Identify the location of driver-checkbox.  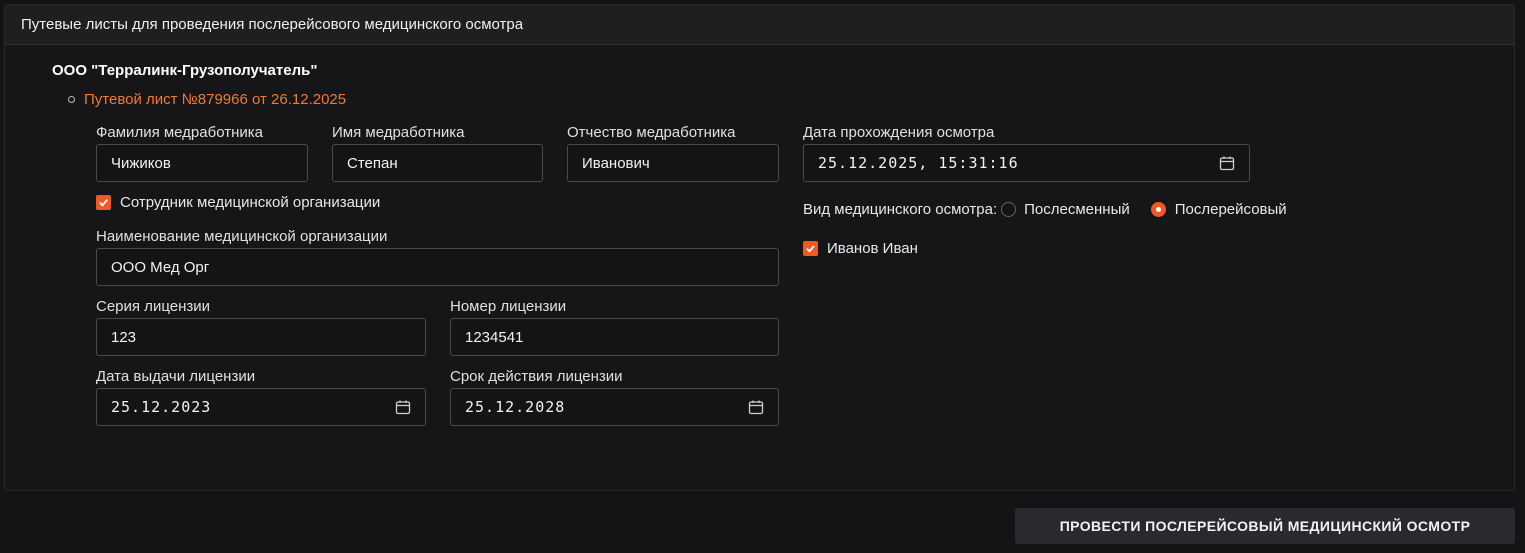
(810, 248).